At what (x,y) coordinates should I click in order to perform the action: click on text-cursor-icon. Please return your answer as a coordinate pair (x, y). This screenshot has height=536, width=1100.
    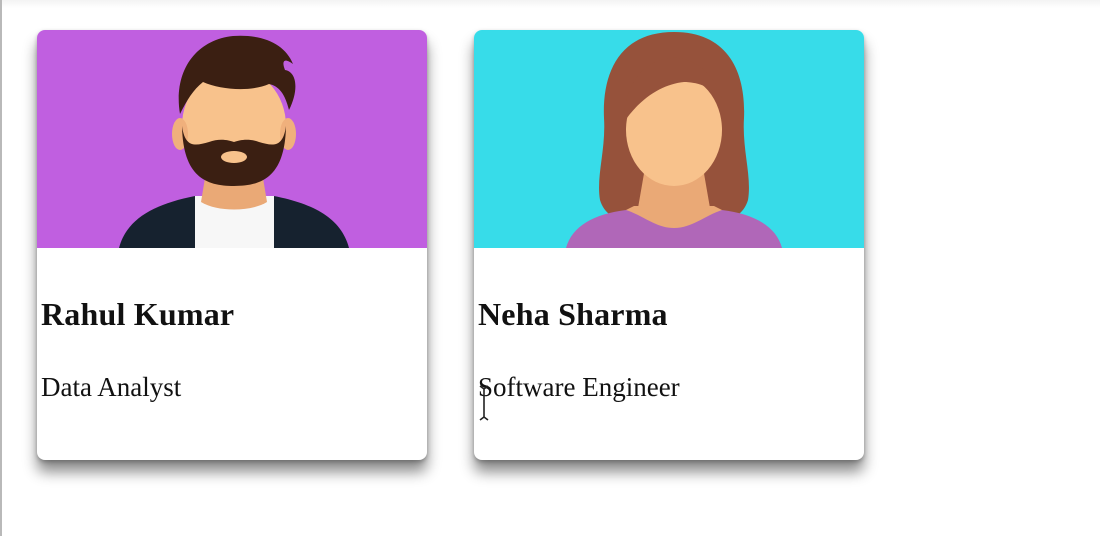
    Looking at the image, I should click on (484, 403).